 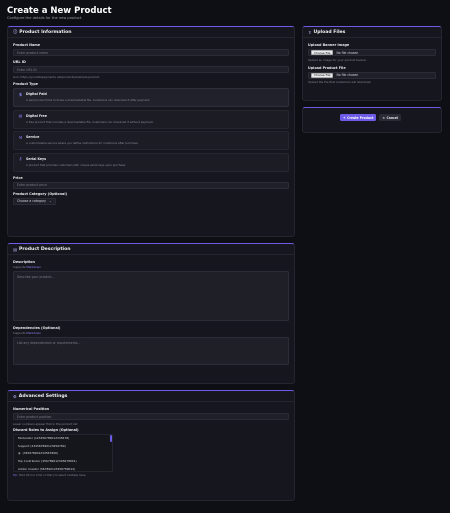 I want to click on product-type-label: Product Type, so click(x=25, y=83).